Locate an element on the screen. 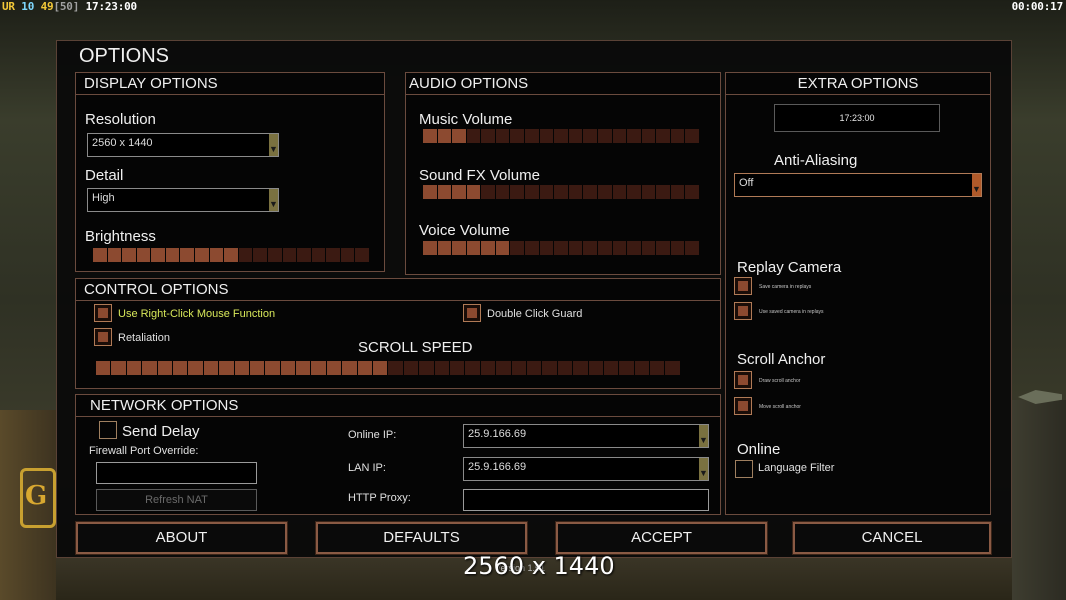  scroll-speed-slider is located at coordinates (388, 368).